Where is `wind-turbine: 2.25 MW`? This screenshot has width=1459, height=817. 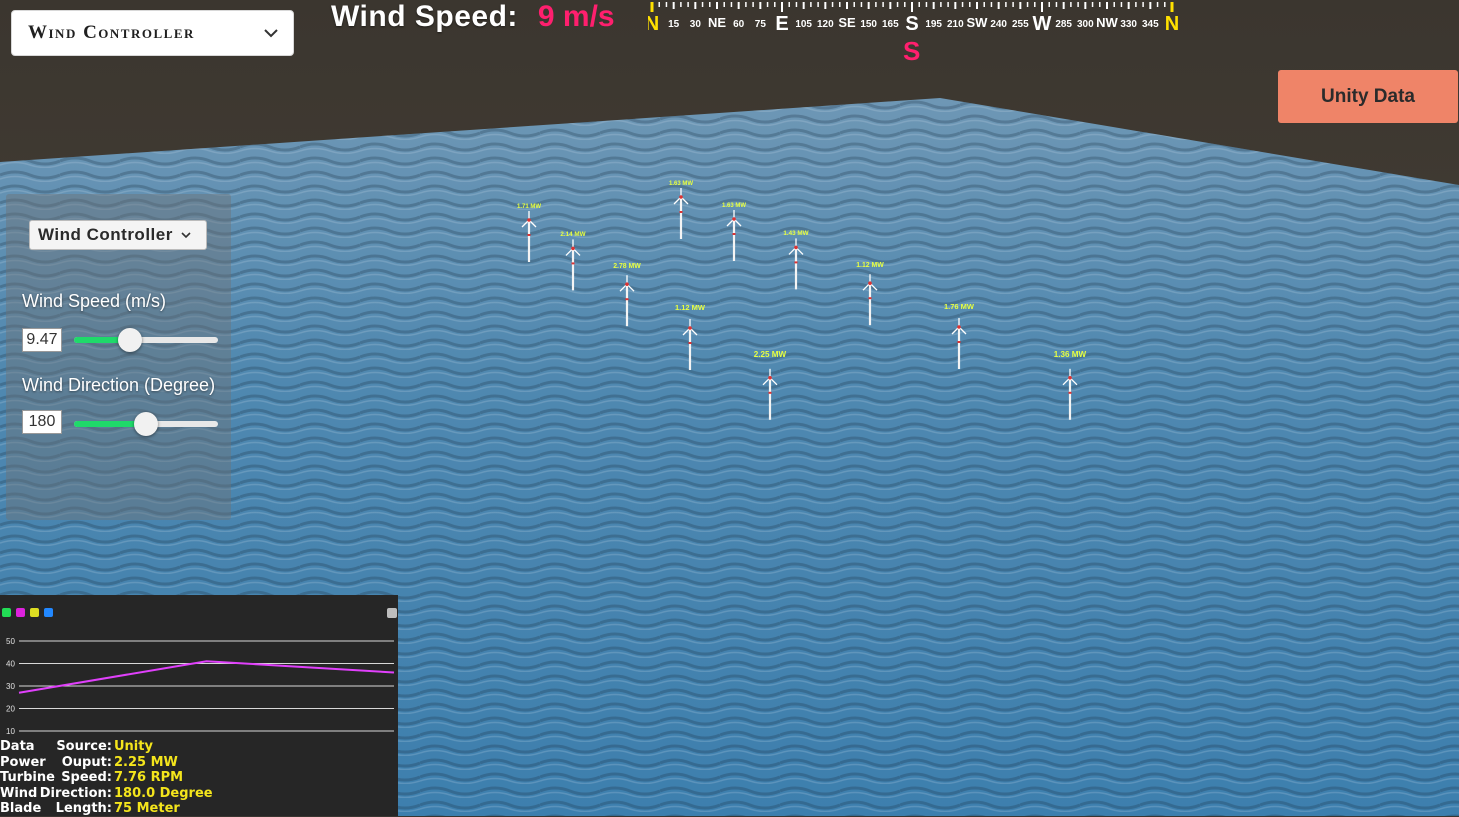
wind-turbine: 2.25 MW is located at coordinates (770, 390).